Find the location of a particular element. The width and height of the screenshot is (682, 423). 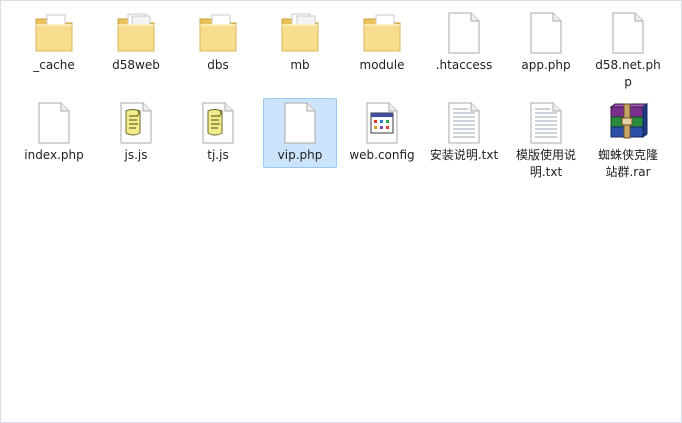

file-name-label: module is located at coordinates (382, 65).